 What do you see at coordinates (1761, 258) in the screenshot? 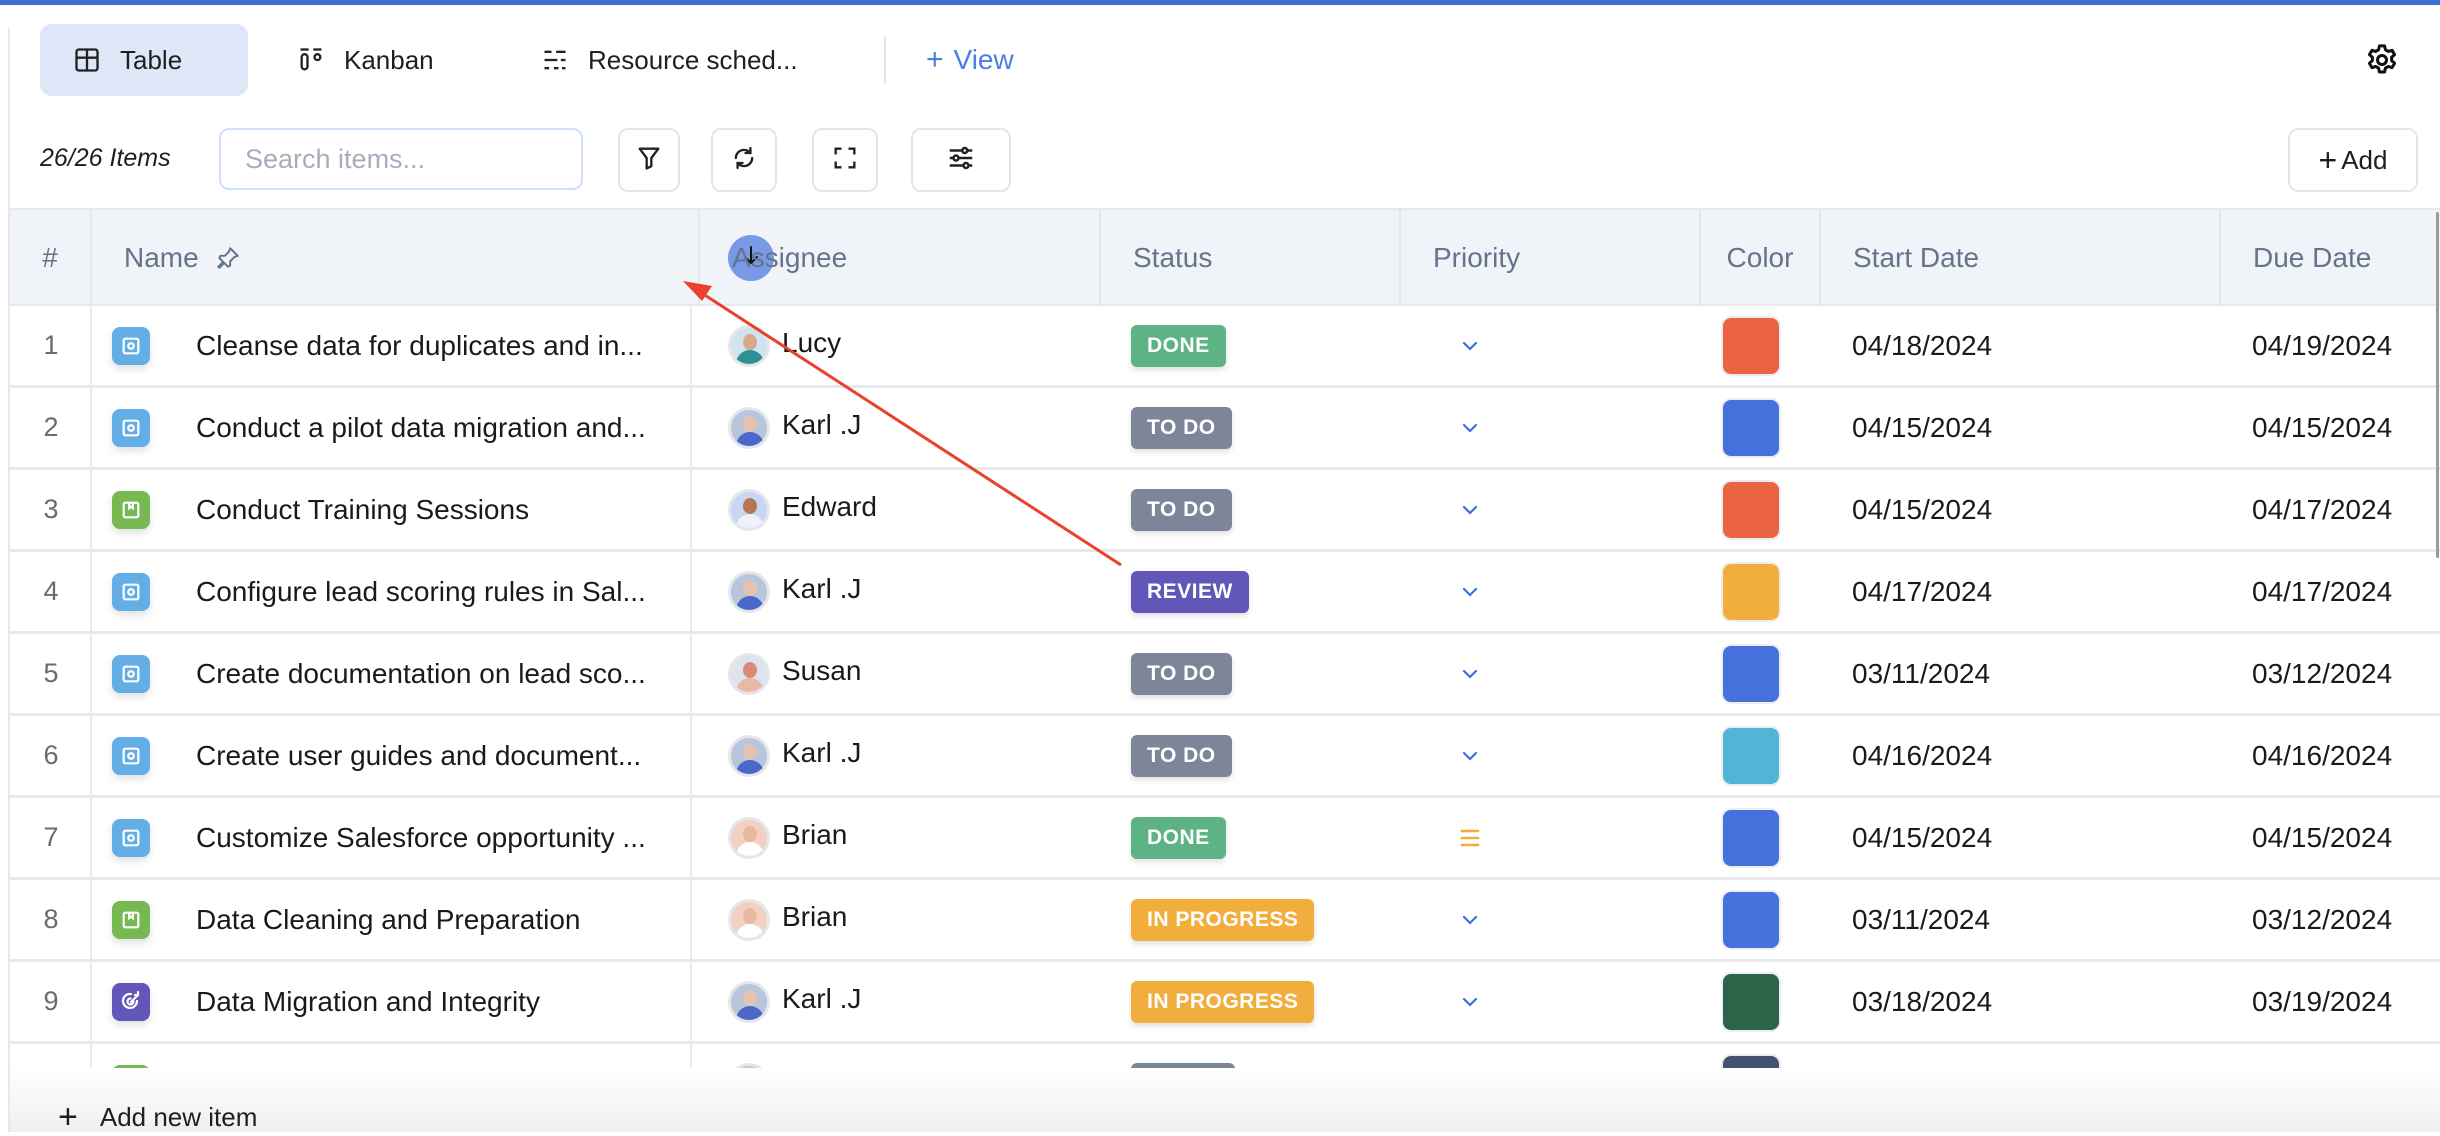
I see `column-header-color: Color` at bounding box center [1761, 258].